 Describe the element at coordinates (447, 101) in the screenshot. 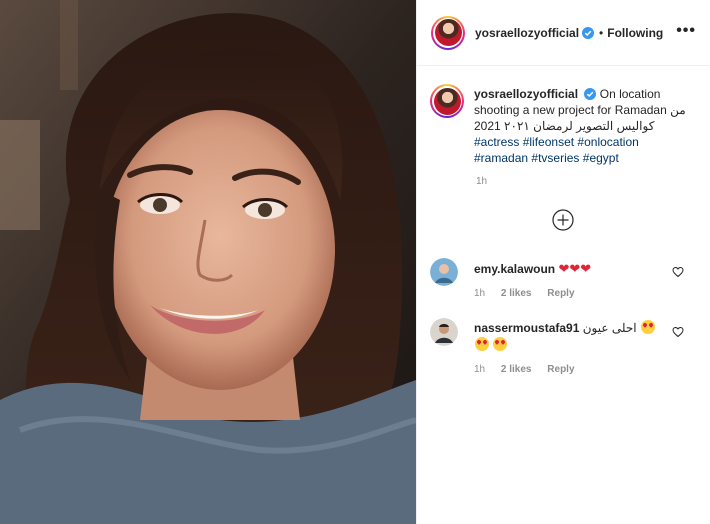

I see `caption-avatar` at that location.